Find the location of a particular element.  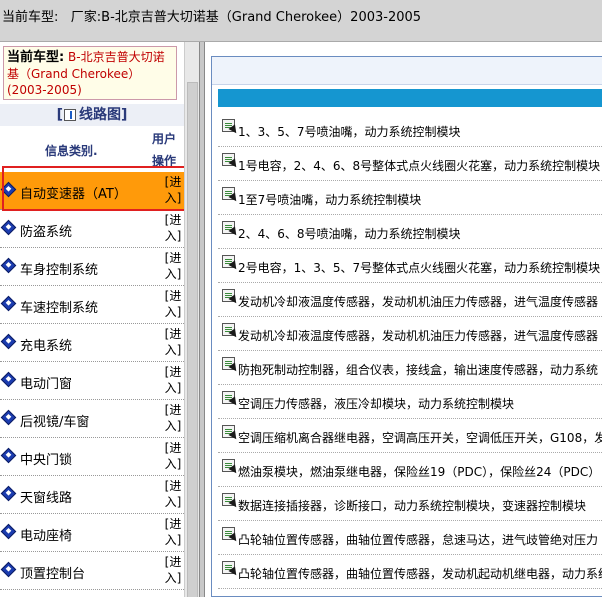

left-scrollbar-thumb is located at coordinates (192, 339).